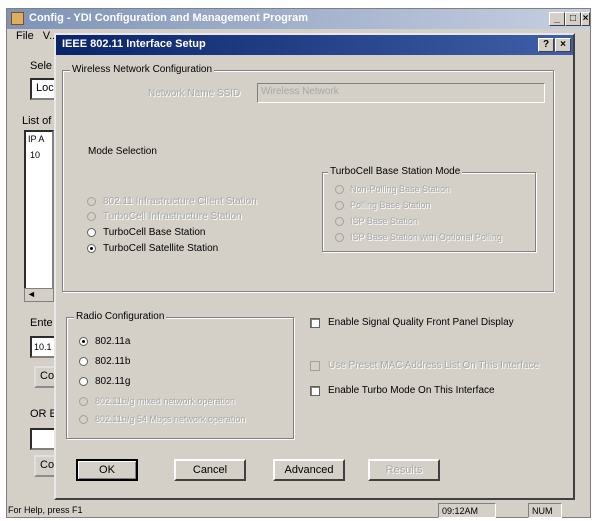  What do you see at coordinates (154, 232) in the screenshot?
I see `mode-option-base-station: TurboCell Base Station` at bounding box center [154, 232].